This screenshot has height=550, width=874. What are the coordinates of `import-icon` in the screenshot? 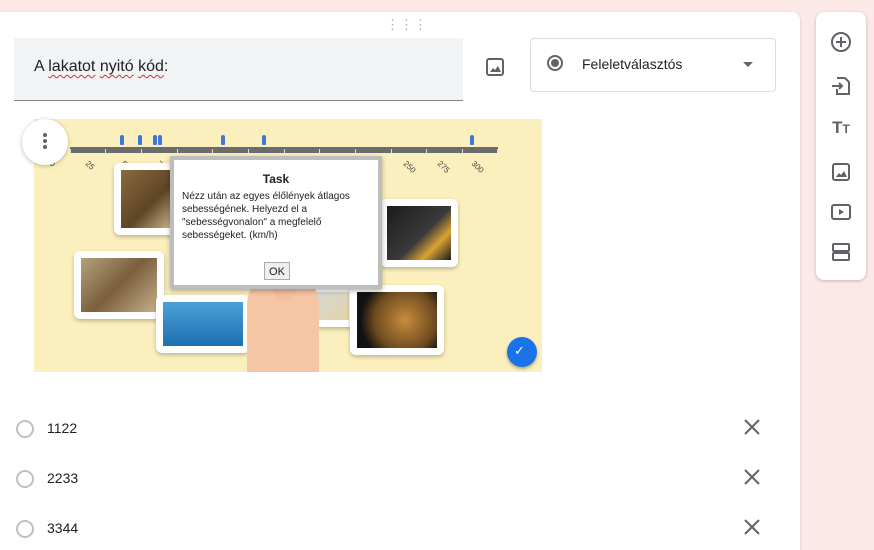 It's located at (841, 86).